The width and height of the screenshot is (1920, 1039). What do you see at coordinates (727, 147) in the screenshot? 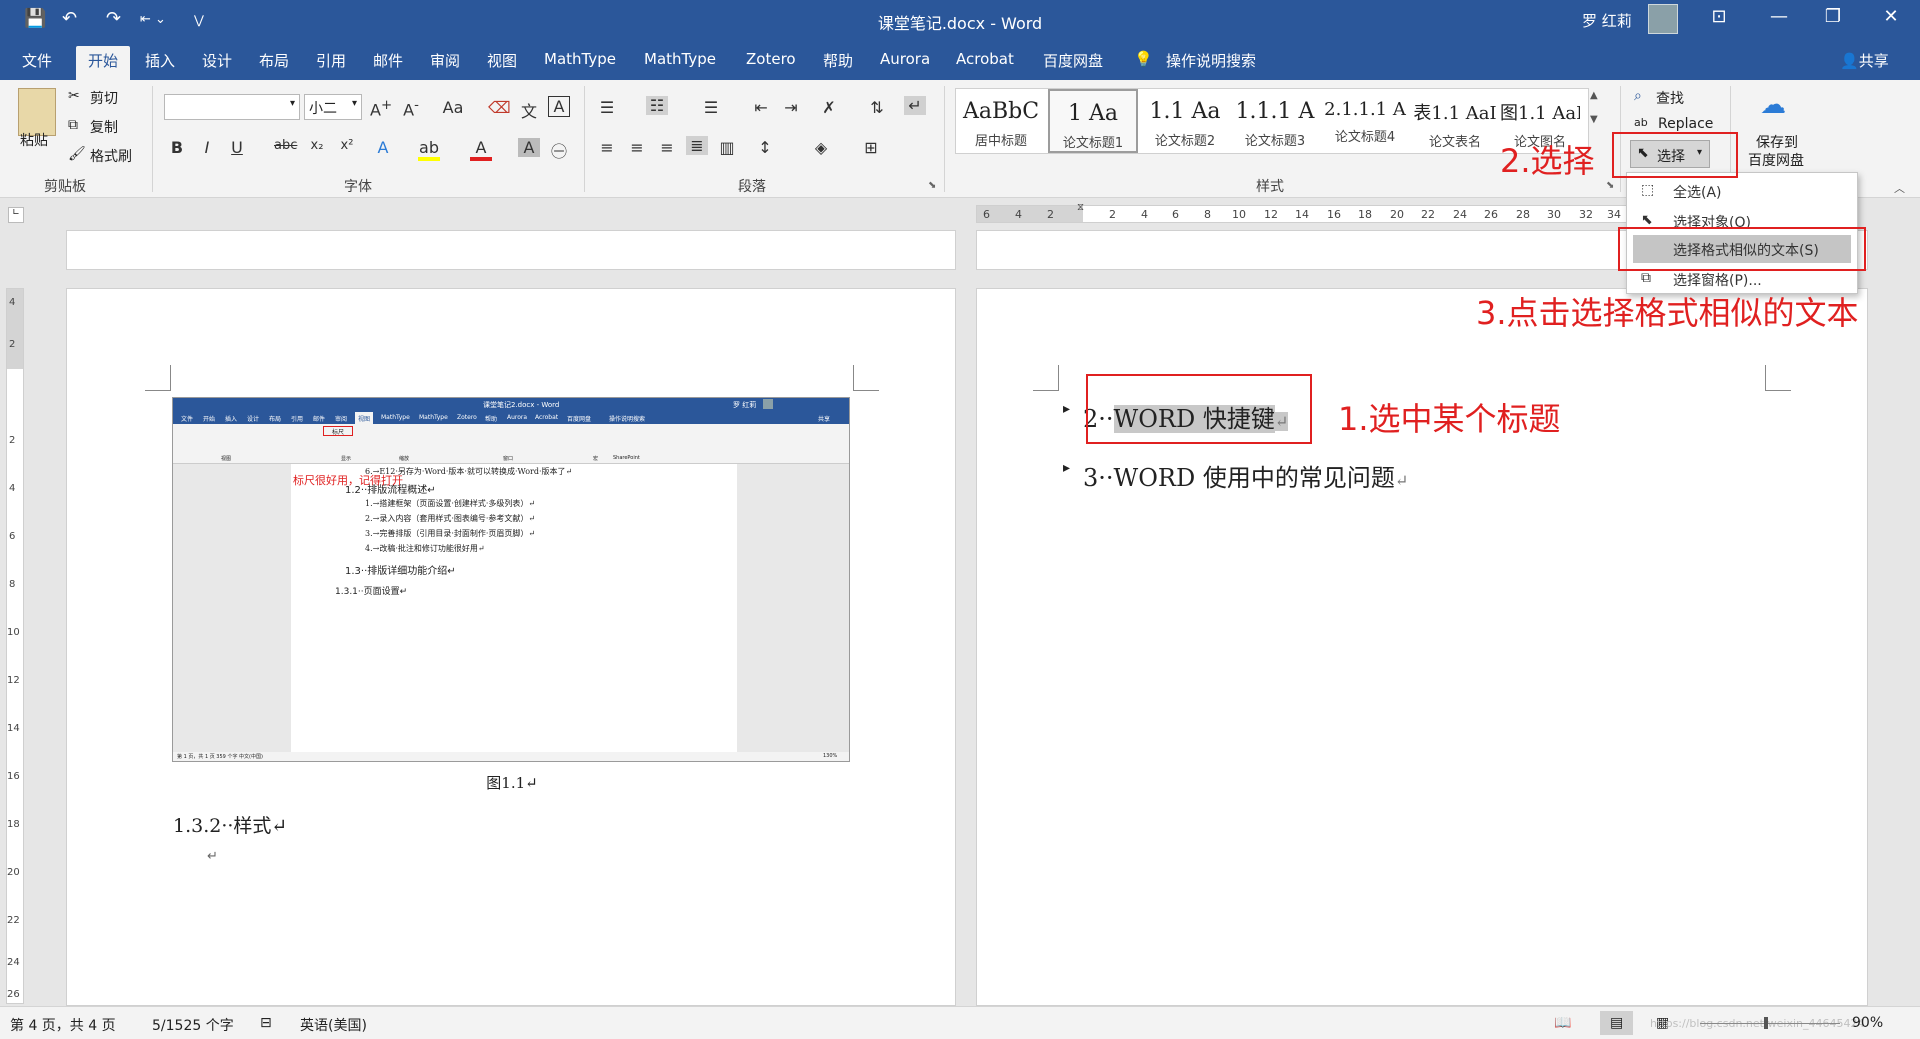
I see `distributed-icon: ▥` at bounding box center [727, 147].